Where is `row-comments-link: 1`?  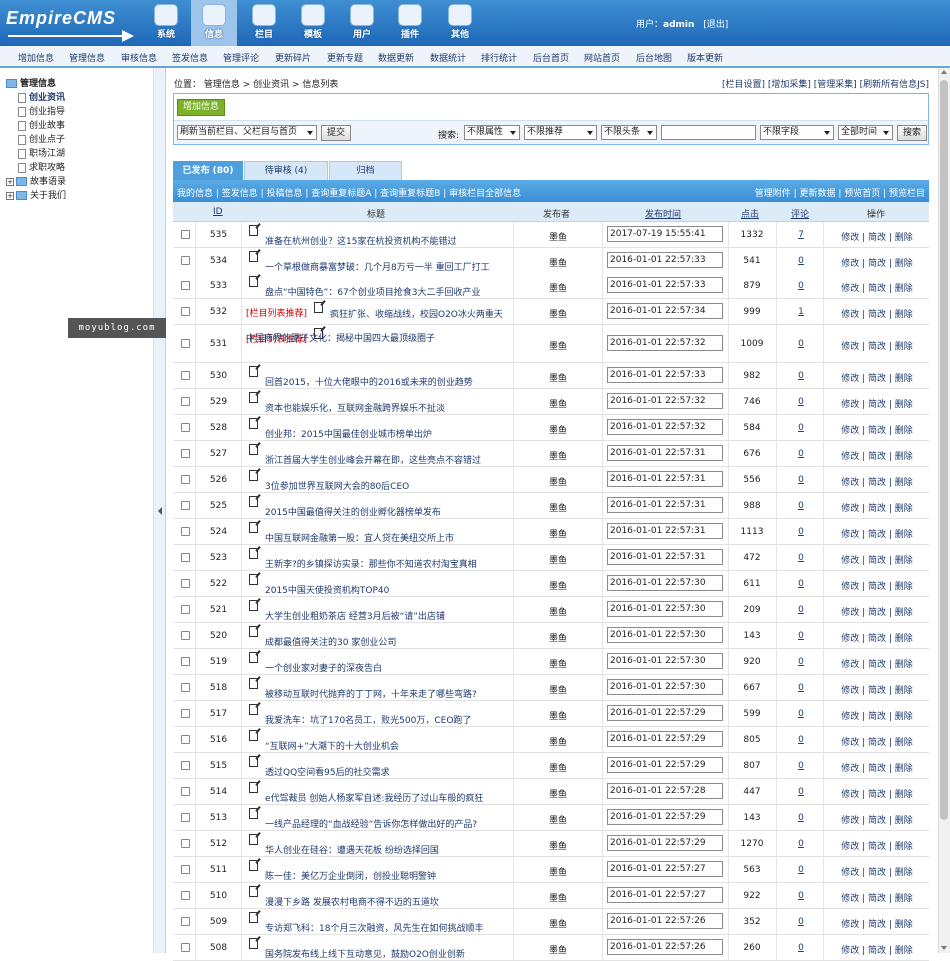
row-comments-link: 1 is located at coordinates (801, 312).